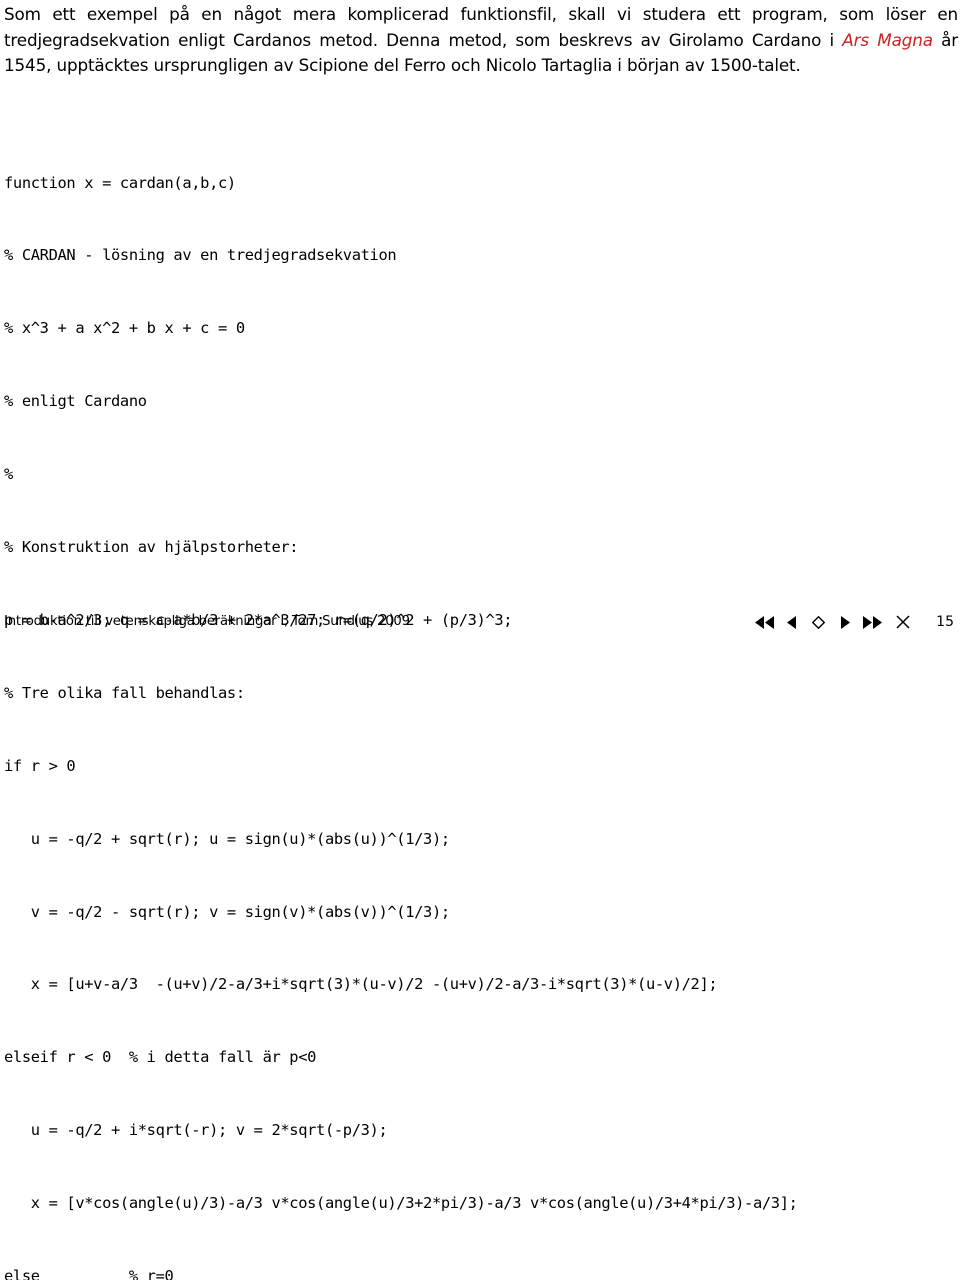 The height and width of the screenshot is (1280, 960). Describe the element at coordinates (791, 622) in the screenshot. I see `previous-slide-button` at that location.